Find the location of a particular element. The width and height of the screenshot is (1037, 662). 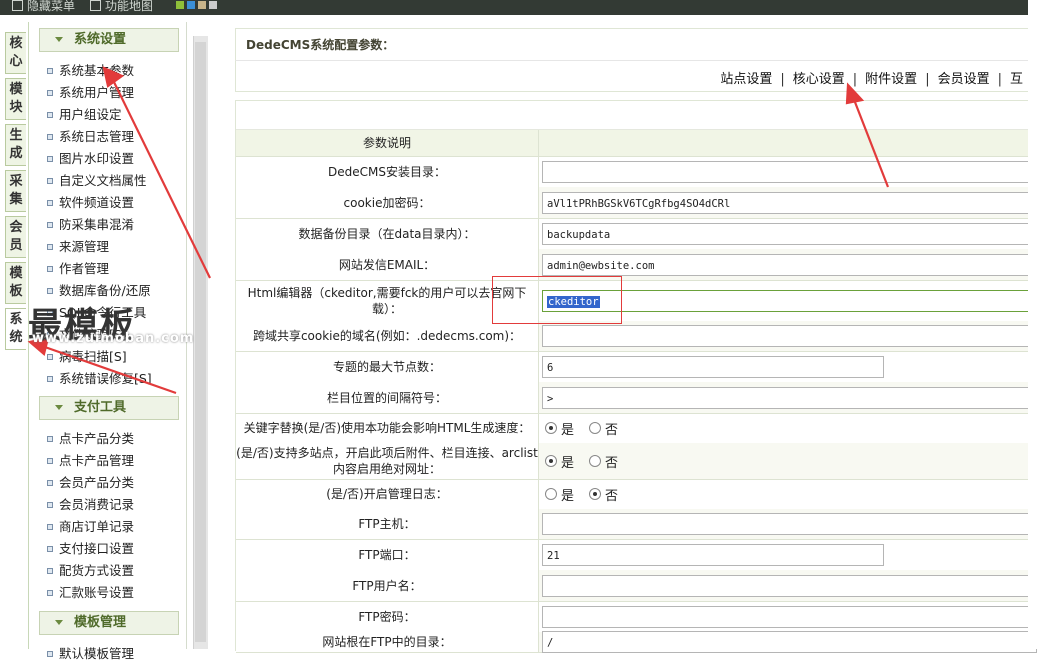

menu-item: 点卡产品分类 is located at coordinates (90, 437).